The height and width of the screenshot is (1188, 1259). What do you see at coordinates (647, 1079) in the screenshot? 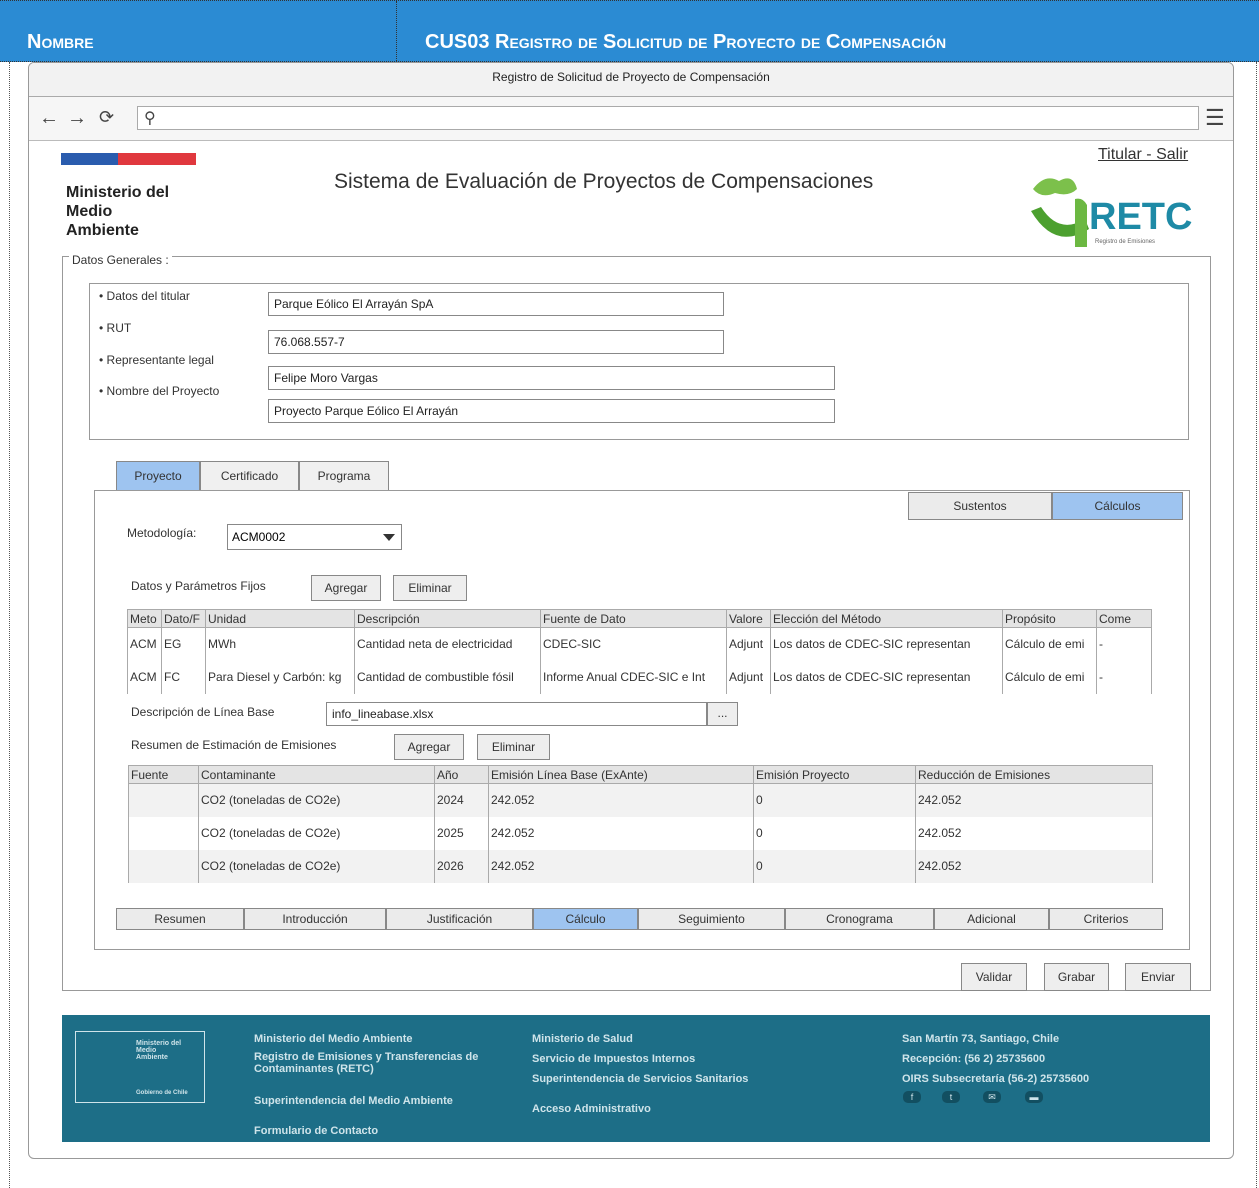
I see `footer-link-siss: Superintendencia de Servicios Sanitarios` at bounding box center [647, 1079].